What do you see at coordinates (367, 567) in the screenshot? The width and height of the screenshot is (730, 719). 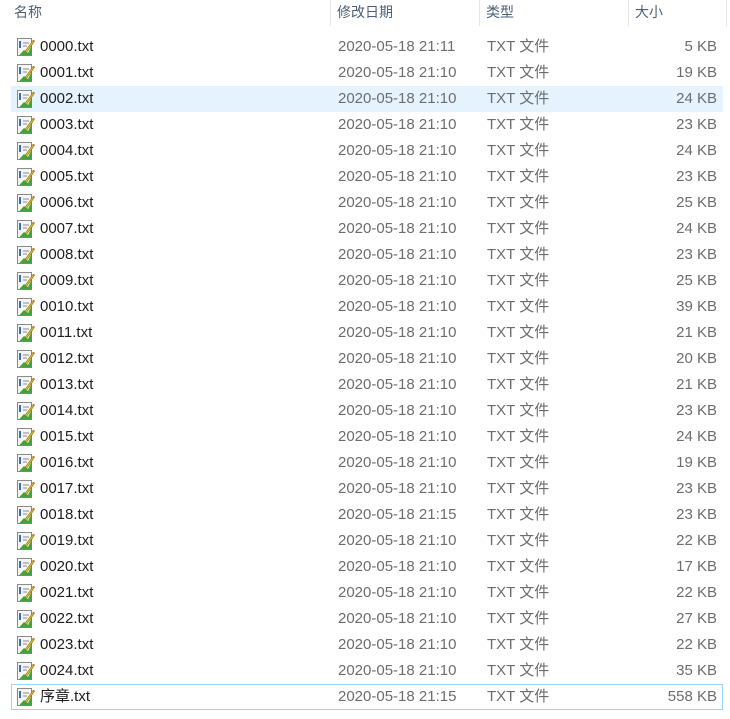 I see `file-row: 0020.txt 2020-05-18 21:10 TXT 文件 17 KB` at bounding box center [367, 567].